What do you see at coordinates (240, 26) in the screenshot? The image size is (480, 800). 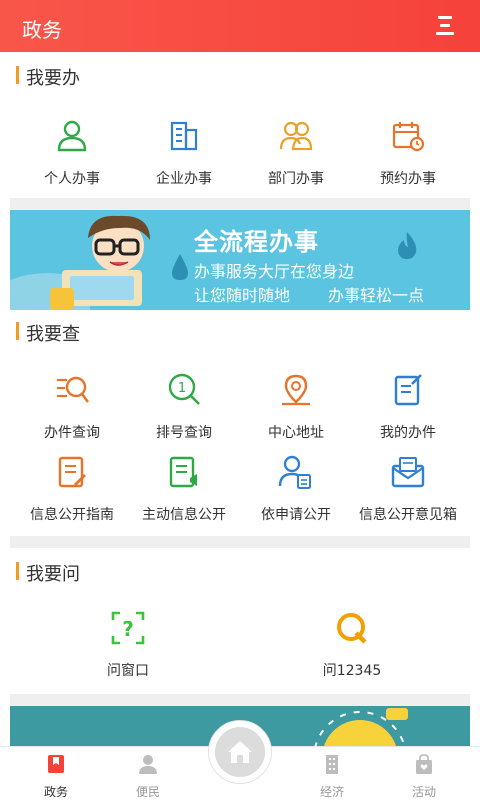 I see `top-bar: 政务` at bounding box center [240, 26].